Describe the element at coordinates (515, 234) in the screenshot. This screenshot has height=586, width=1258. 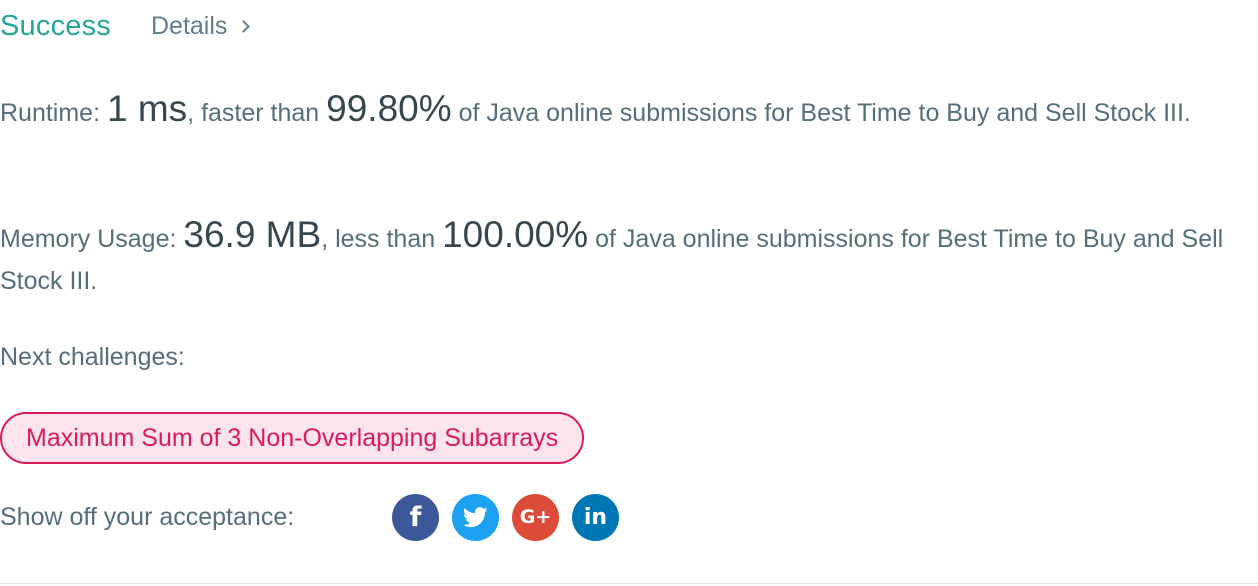
I see `memory-percentile: 100.00%` at that location.